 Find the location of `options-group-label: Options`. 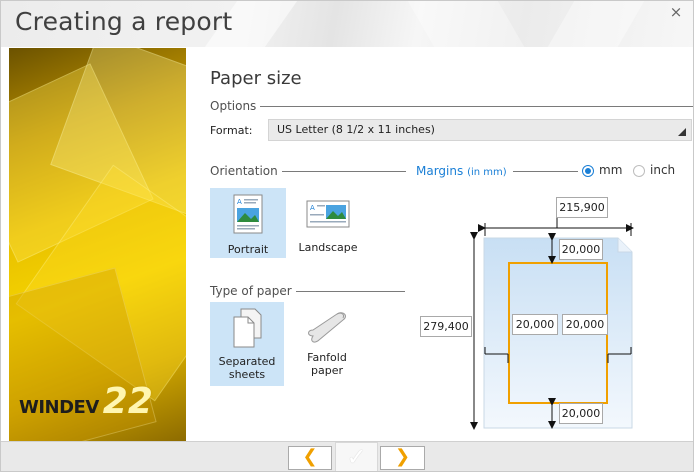

options-group-label: Options is located at coordinates (235, 106).